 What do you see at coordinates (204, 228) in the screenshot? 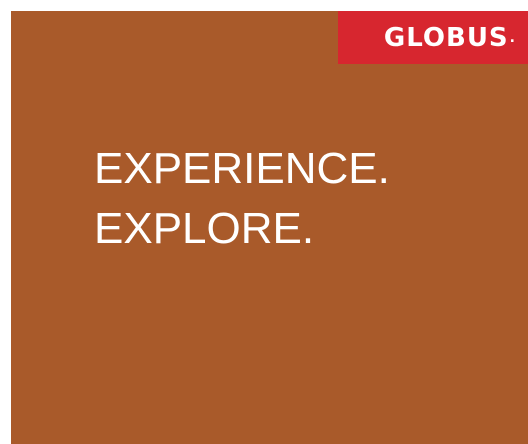
I see `headline-line-2: EXPLORE.` at bounding box center [204, 228].